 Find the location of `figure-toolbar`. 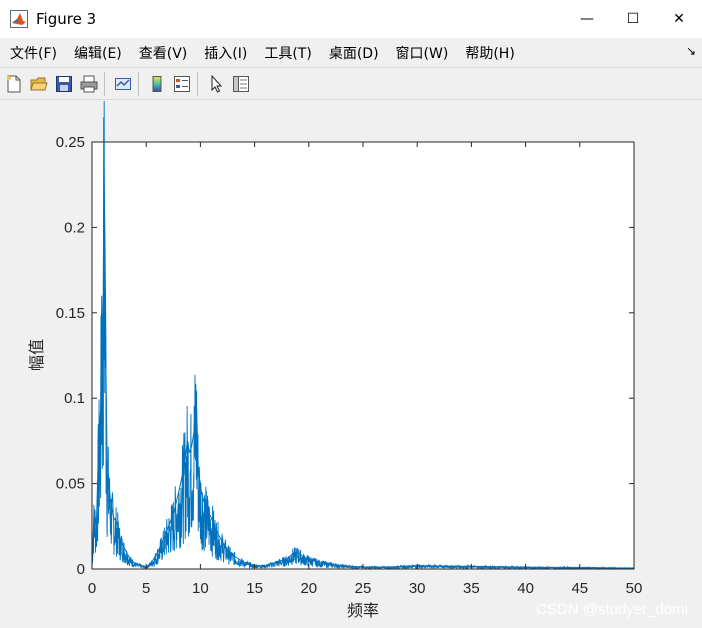

figure-toolbar is located at coordinates (351, 83).